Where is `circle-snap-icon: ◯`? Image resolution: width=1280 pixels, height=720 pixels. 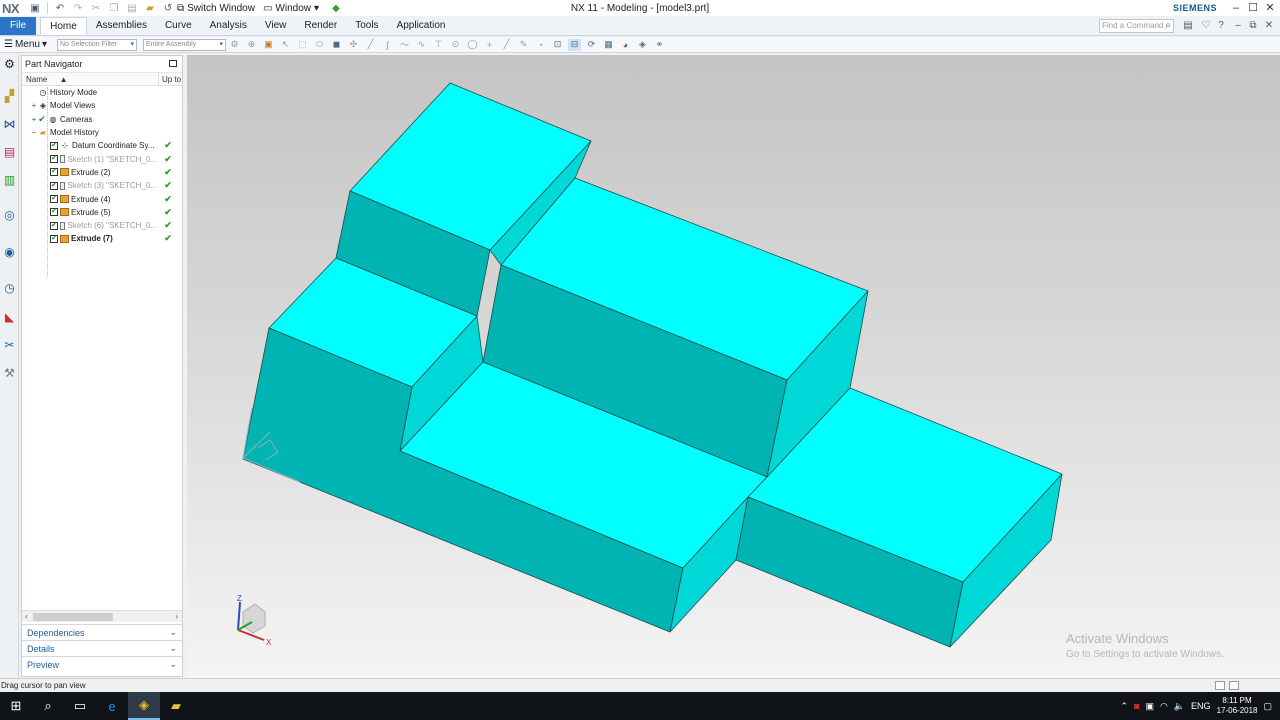
circle-snap-icon: ◯ is located at coordinates (472, 45).